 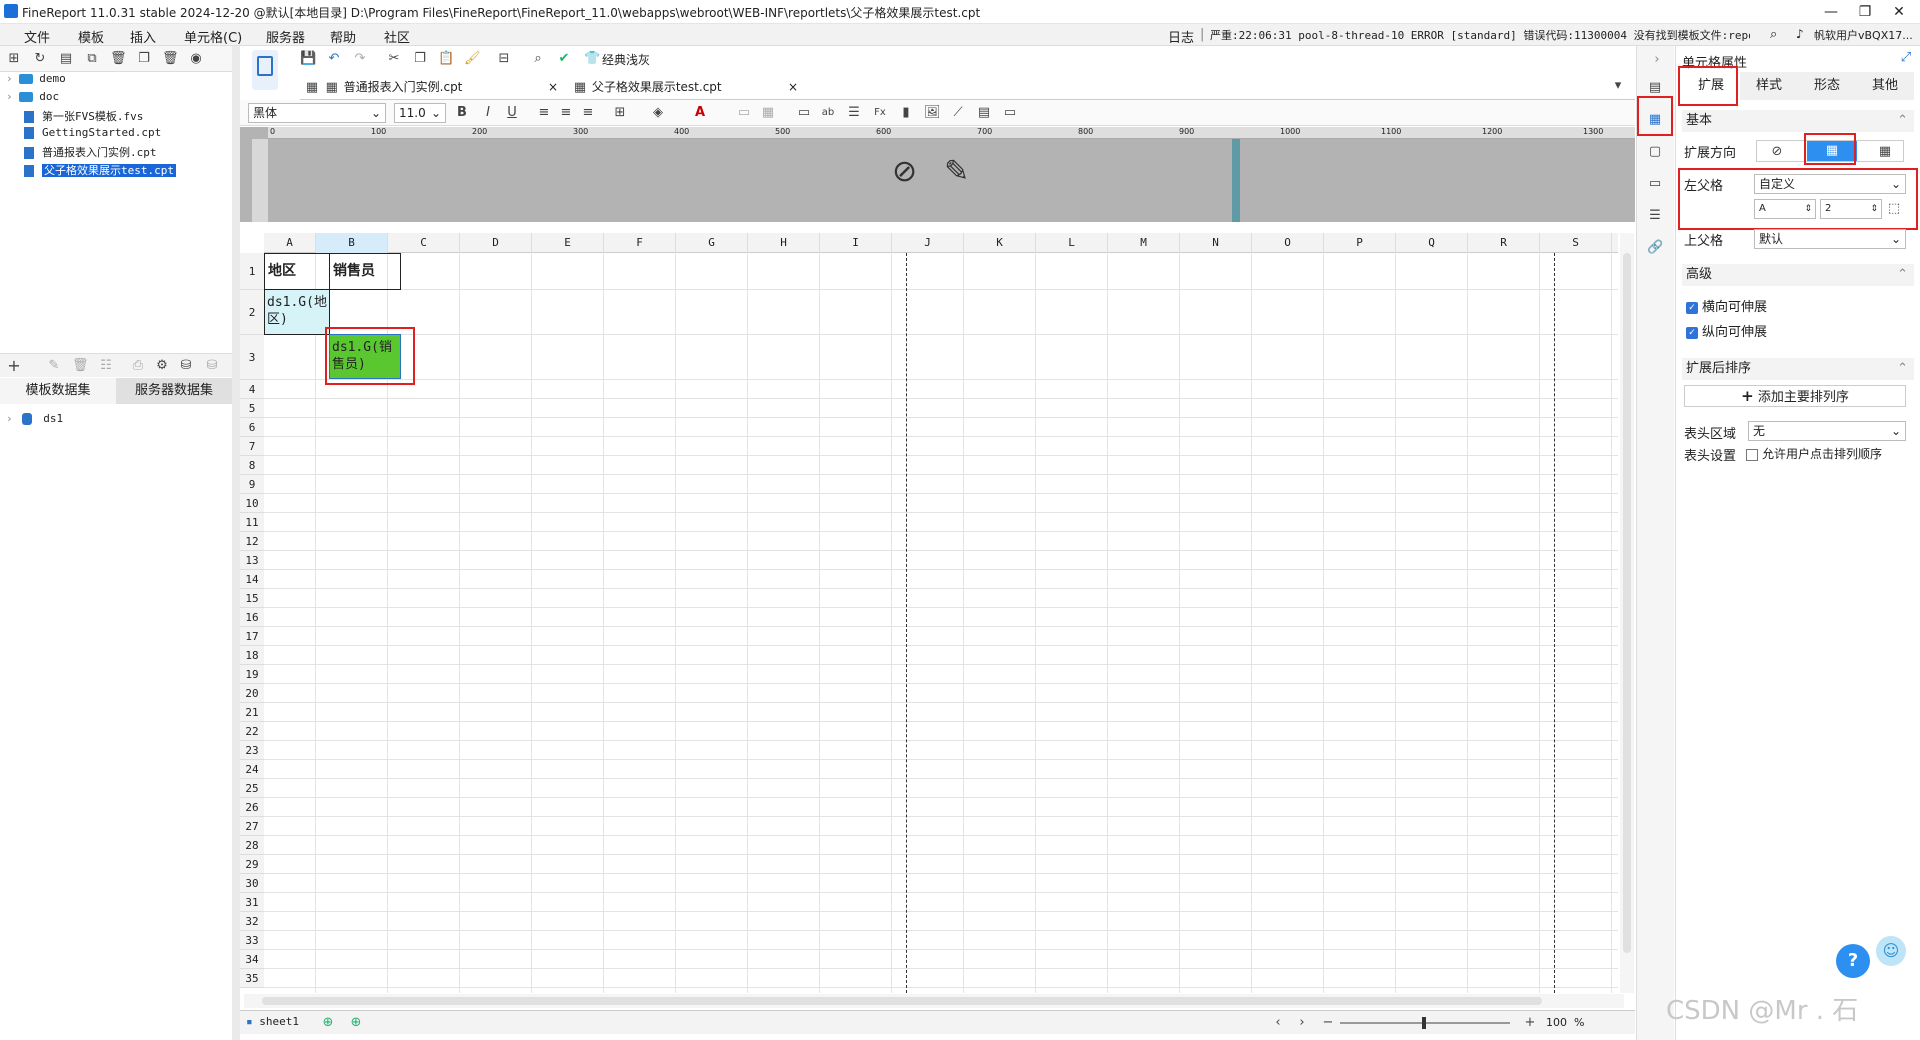 I want to click on row-header: 24, so click(x=252, y=769).